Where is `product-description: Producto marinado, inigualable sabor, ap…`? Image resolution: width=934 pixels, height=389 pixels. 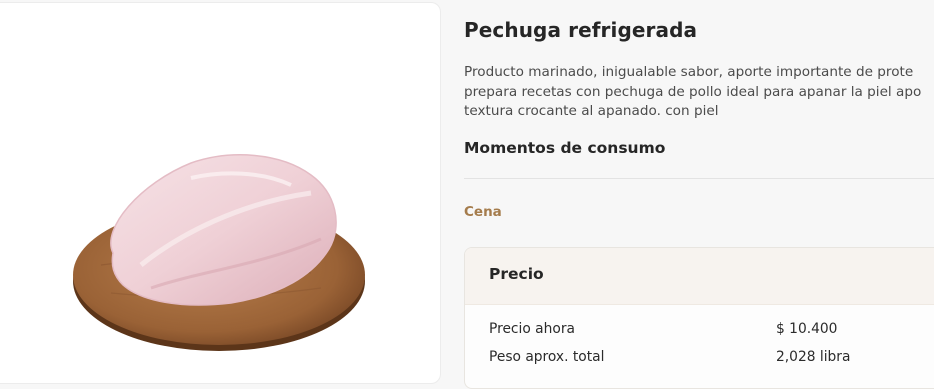
product-description: Producto marinado, inigualable sabor, ap… is located at coordinates (699, 92).